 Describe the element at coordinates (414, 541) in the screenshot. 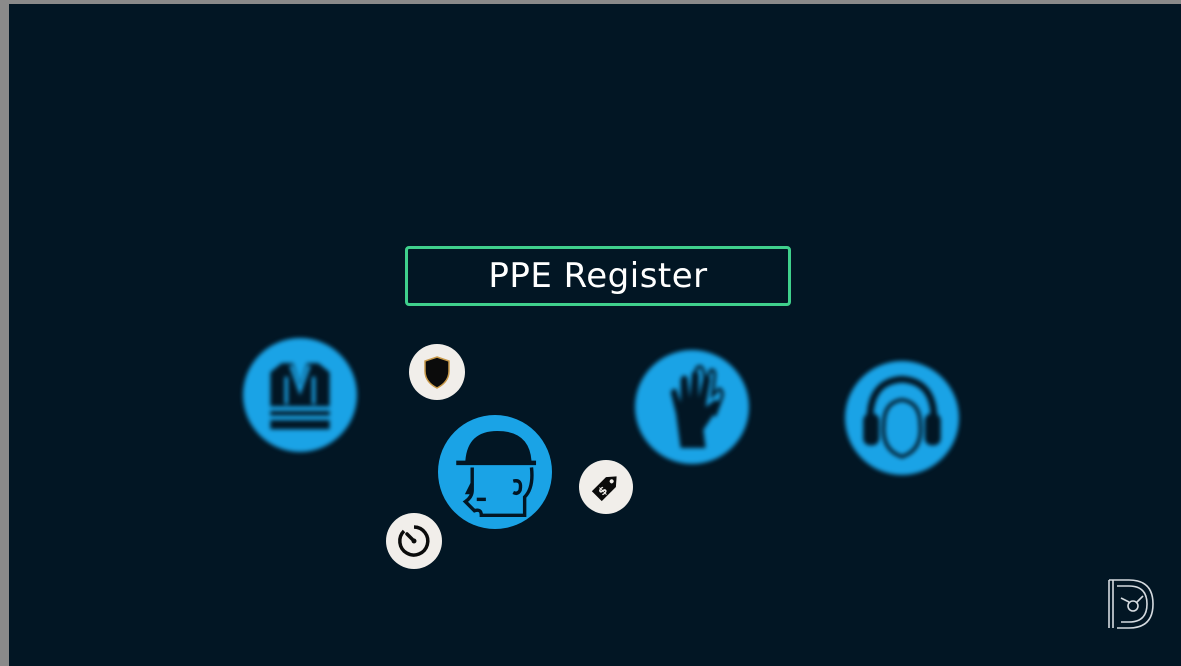

I see `timer-icon` at that location.